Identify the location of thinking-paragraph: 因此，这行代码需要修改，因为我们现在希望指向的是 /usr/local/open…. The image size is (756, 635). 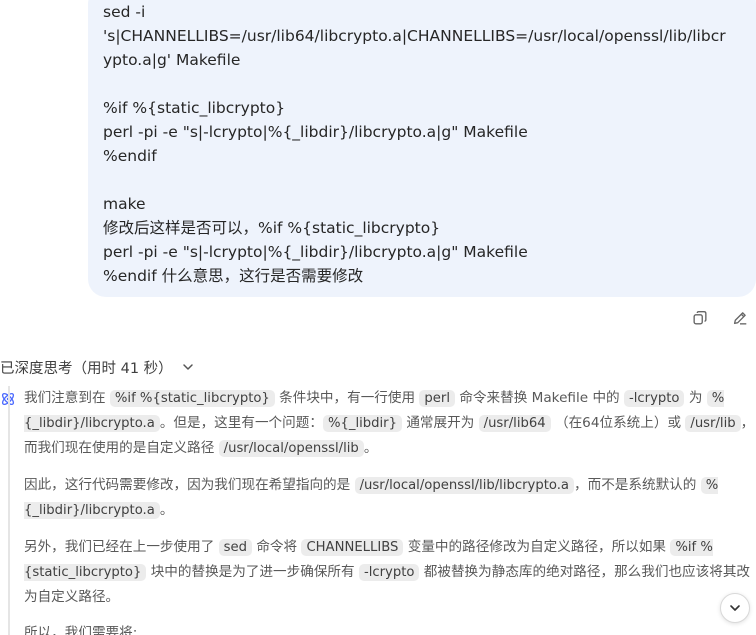
(390, 498).